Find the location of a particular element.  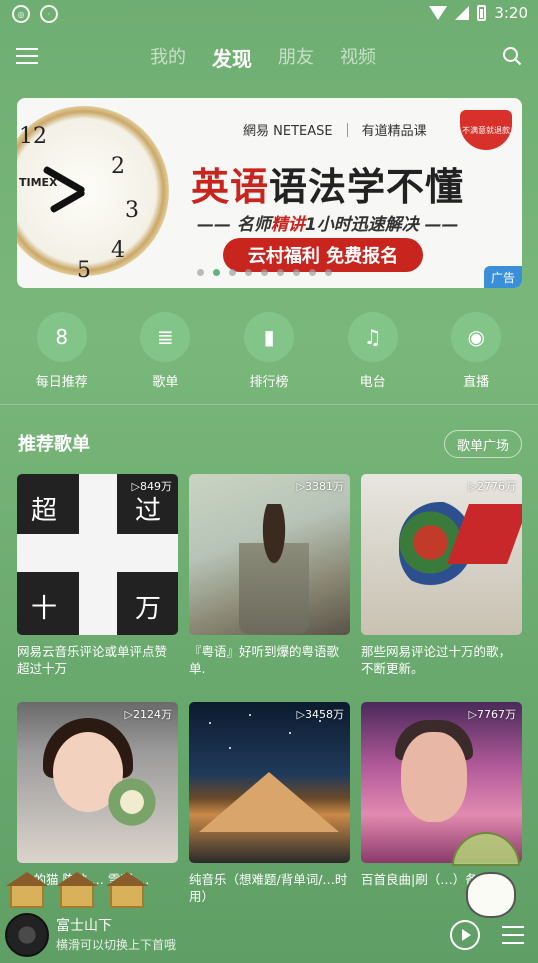

playlist-cover: 超 过 十 万 ▷849万 is located at coordinates (97, 554).